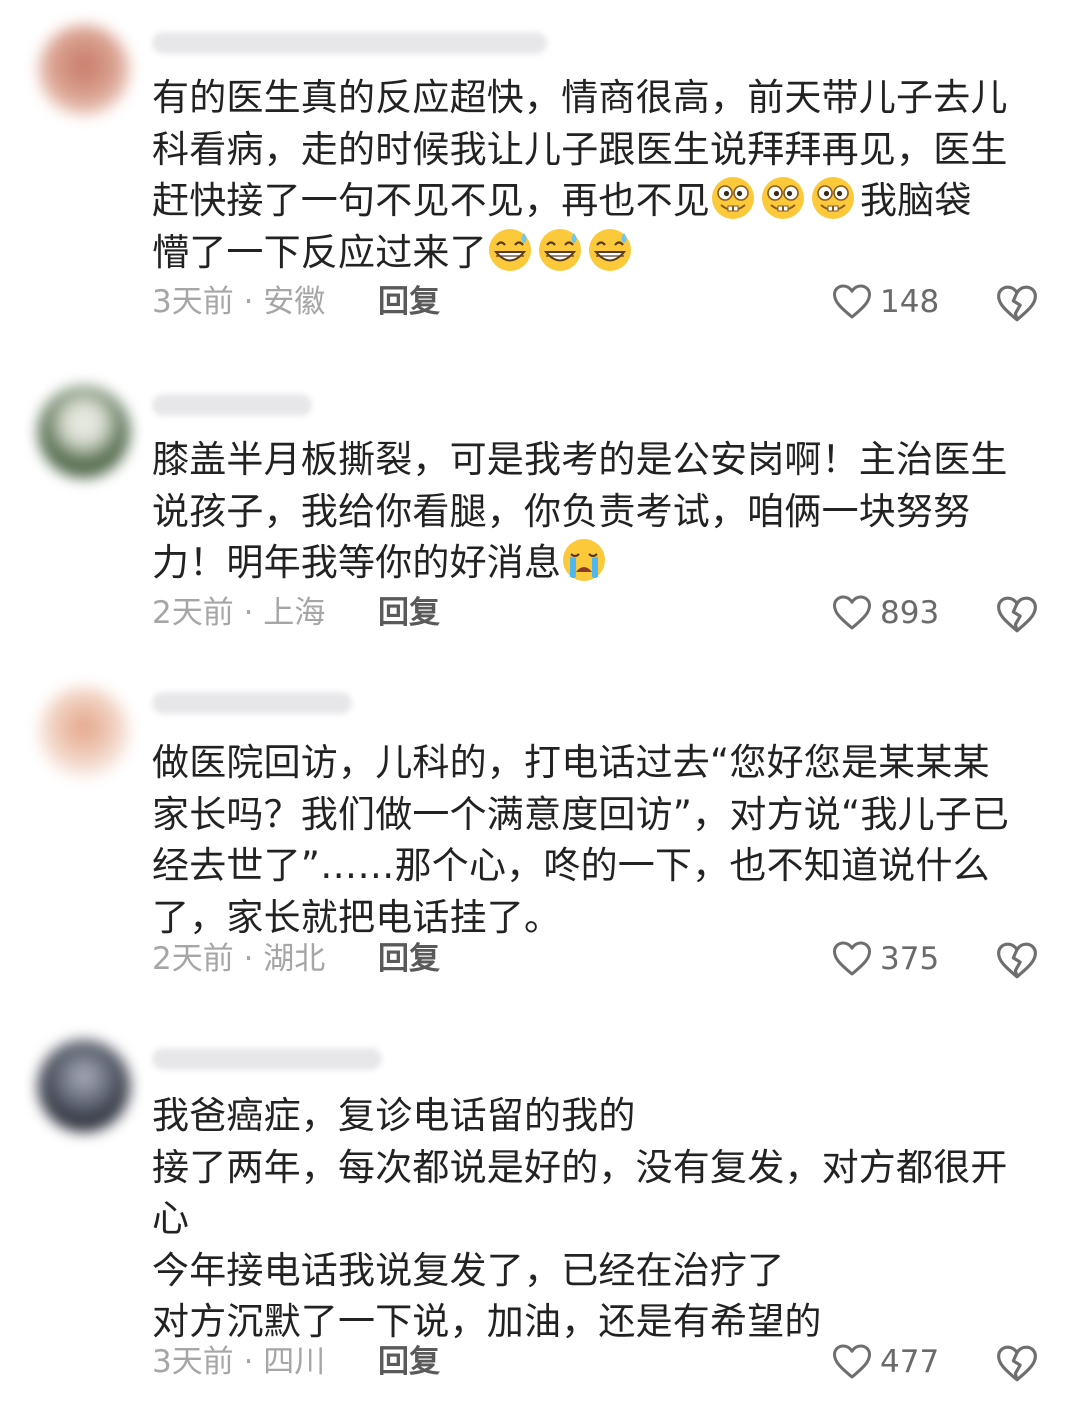  Describe the element at coordinates (561, 511) in the screenshot. I see `comment-line: 说孩子，我给你看腿，你负责考试，咱俩一块努努` at that location.